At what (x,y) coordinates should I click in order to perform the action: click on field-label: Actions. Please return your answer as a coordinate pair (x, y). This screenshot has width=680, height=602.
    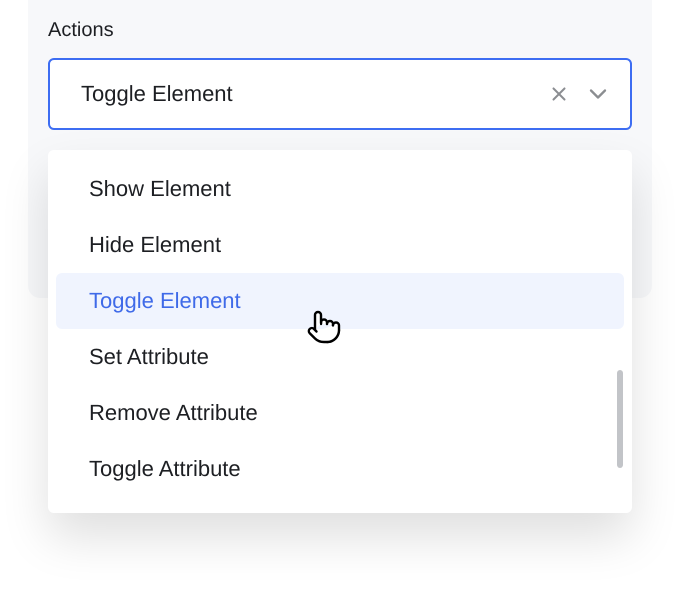
    Looking at the image, I should click on (81, 30).